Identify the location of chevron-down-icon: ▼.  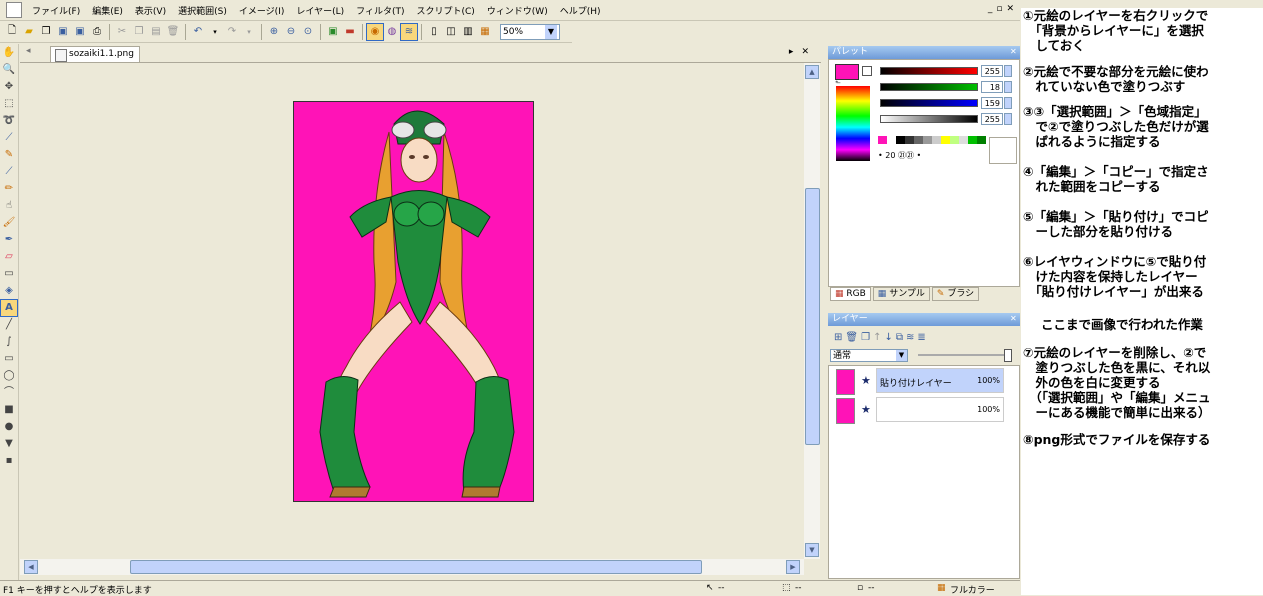
(551, 31).